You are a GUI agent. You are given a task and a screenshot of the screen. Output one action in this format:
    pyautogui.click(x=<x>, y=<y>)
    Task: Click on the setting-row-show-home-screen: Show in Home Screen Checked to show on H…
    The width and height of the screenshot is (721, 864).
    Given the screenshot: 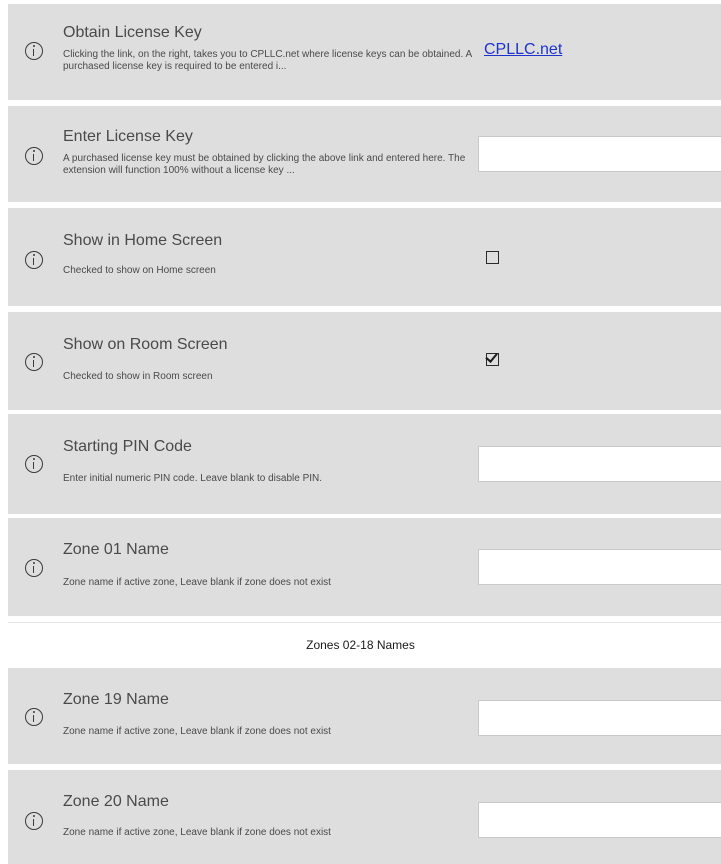 What is the action you would take?
    pyautogui.click(x=364, y=257)
    